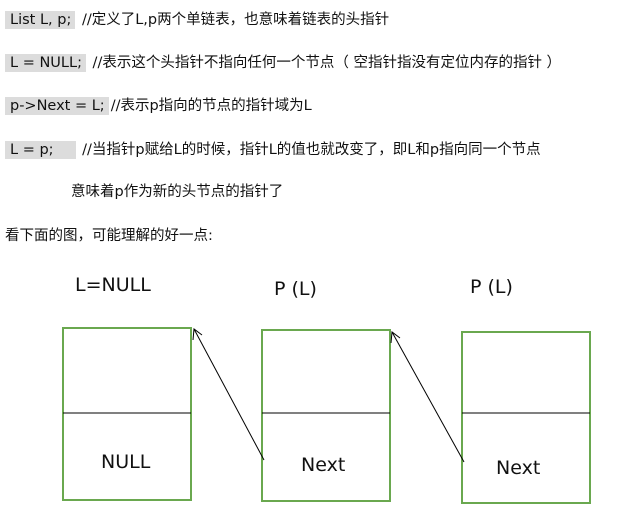 This screenshot has height=518, width=619. What do you see at coordinates (518, 468) in the screenshot?
I see `node-field-3: Next` at bounding box center [518, 468].